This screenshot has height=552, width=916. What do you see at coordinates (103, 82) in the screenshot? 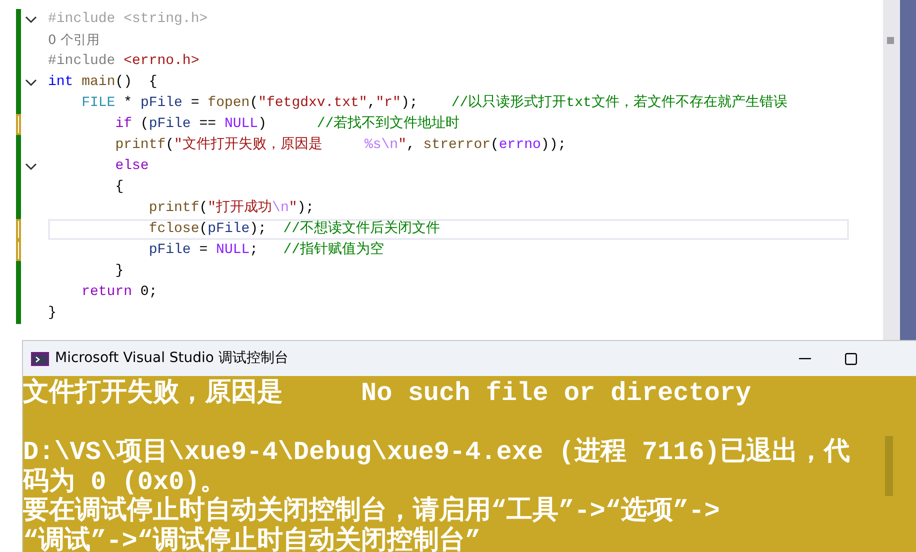
I see `code-line: int main() {` at bounding box center [103, 82].